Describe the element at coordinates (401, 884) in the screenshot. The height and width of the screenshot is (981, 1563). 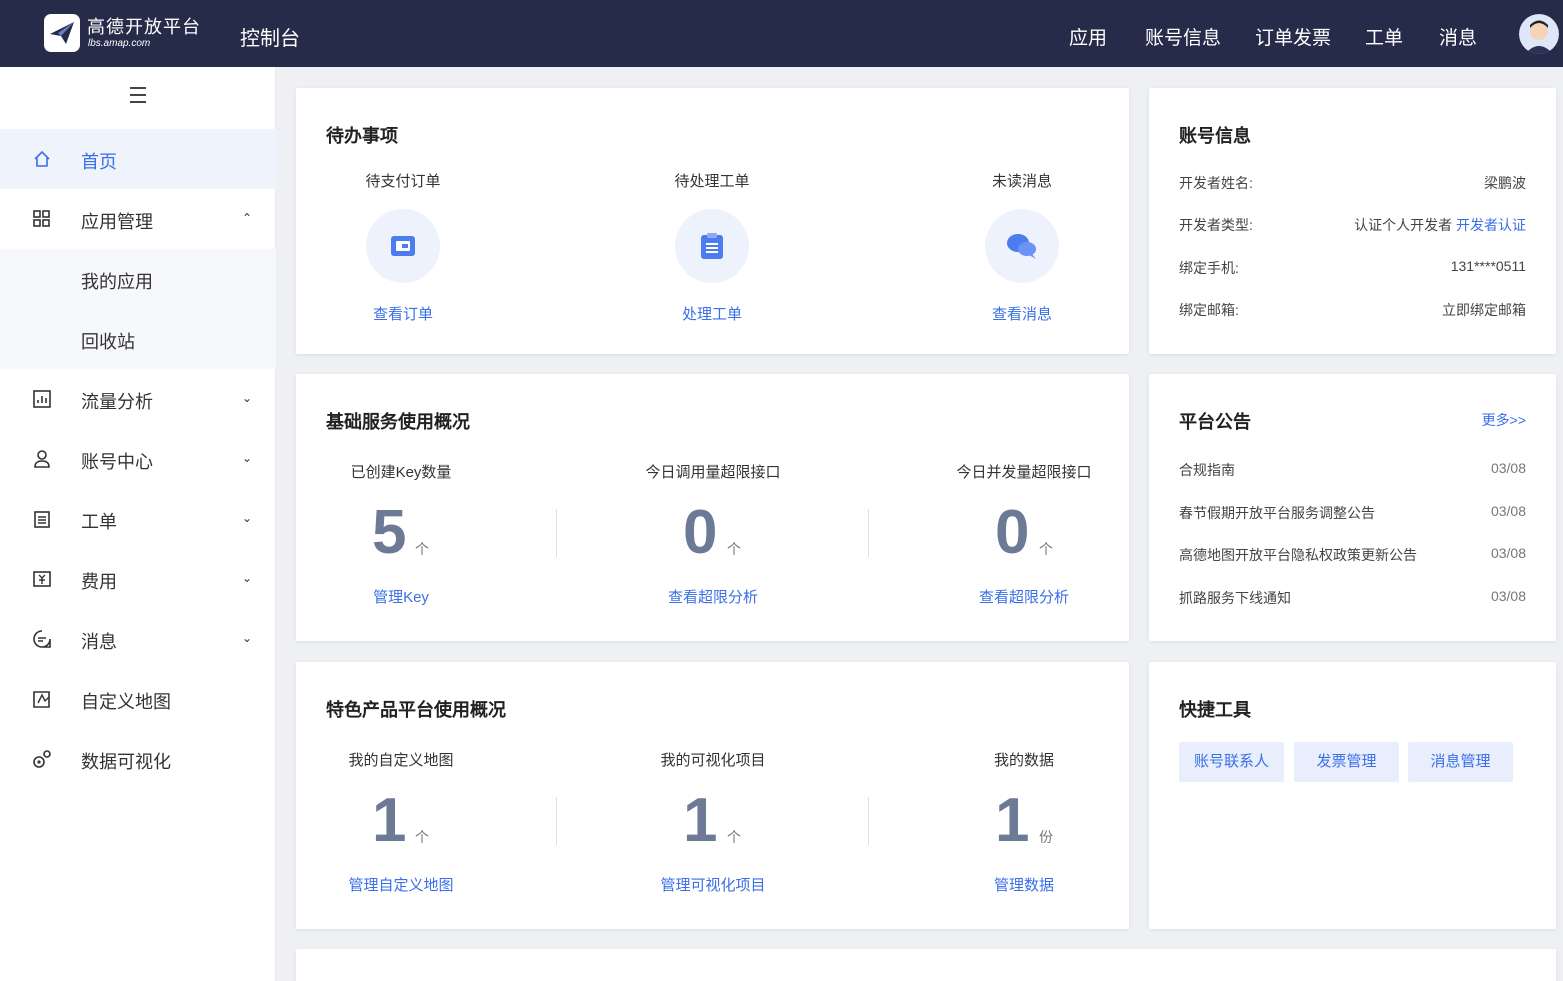
I see `manage-custom-map-link: 管理自定义地图` at that location.